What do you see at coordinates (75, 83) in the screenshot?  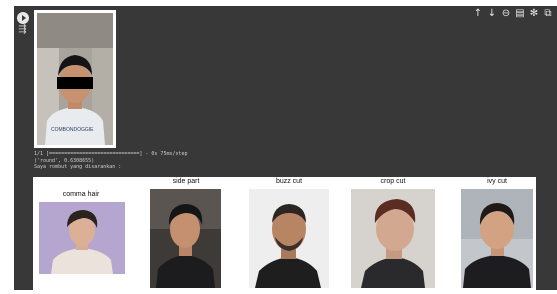 I see `censor-bar` at bounding box center [75, 83].